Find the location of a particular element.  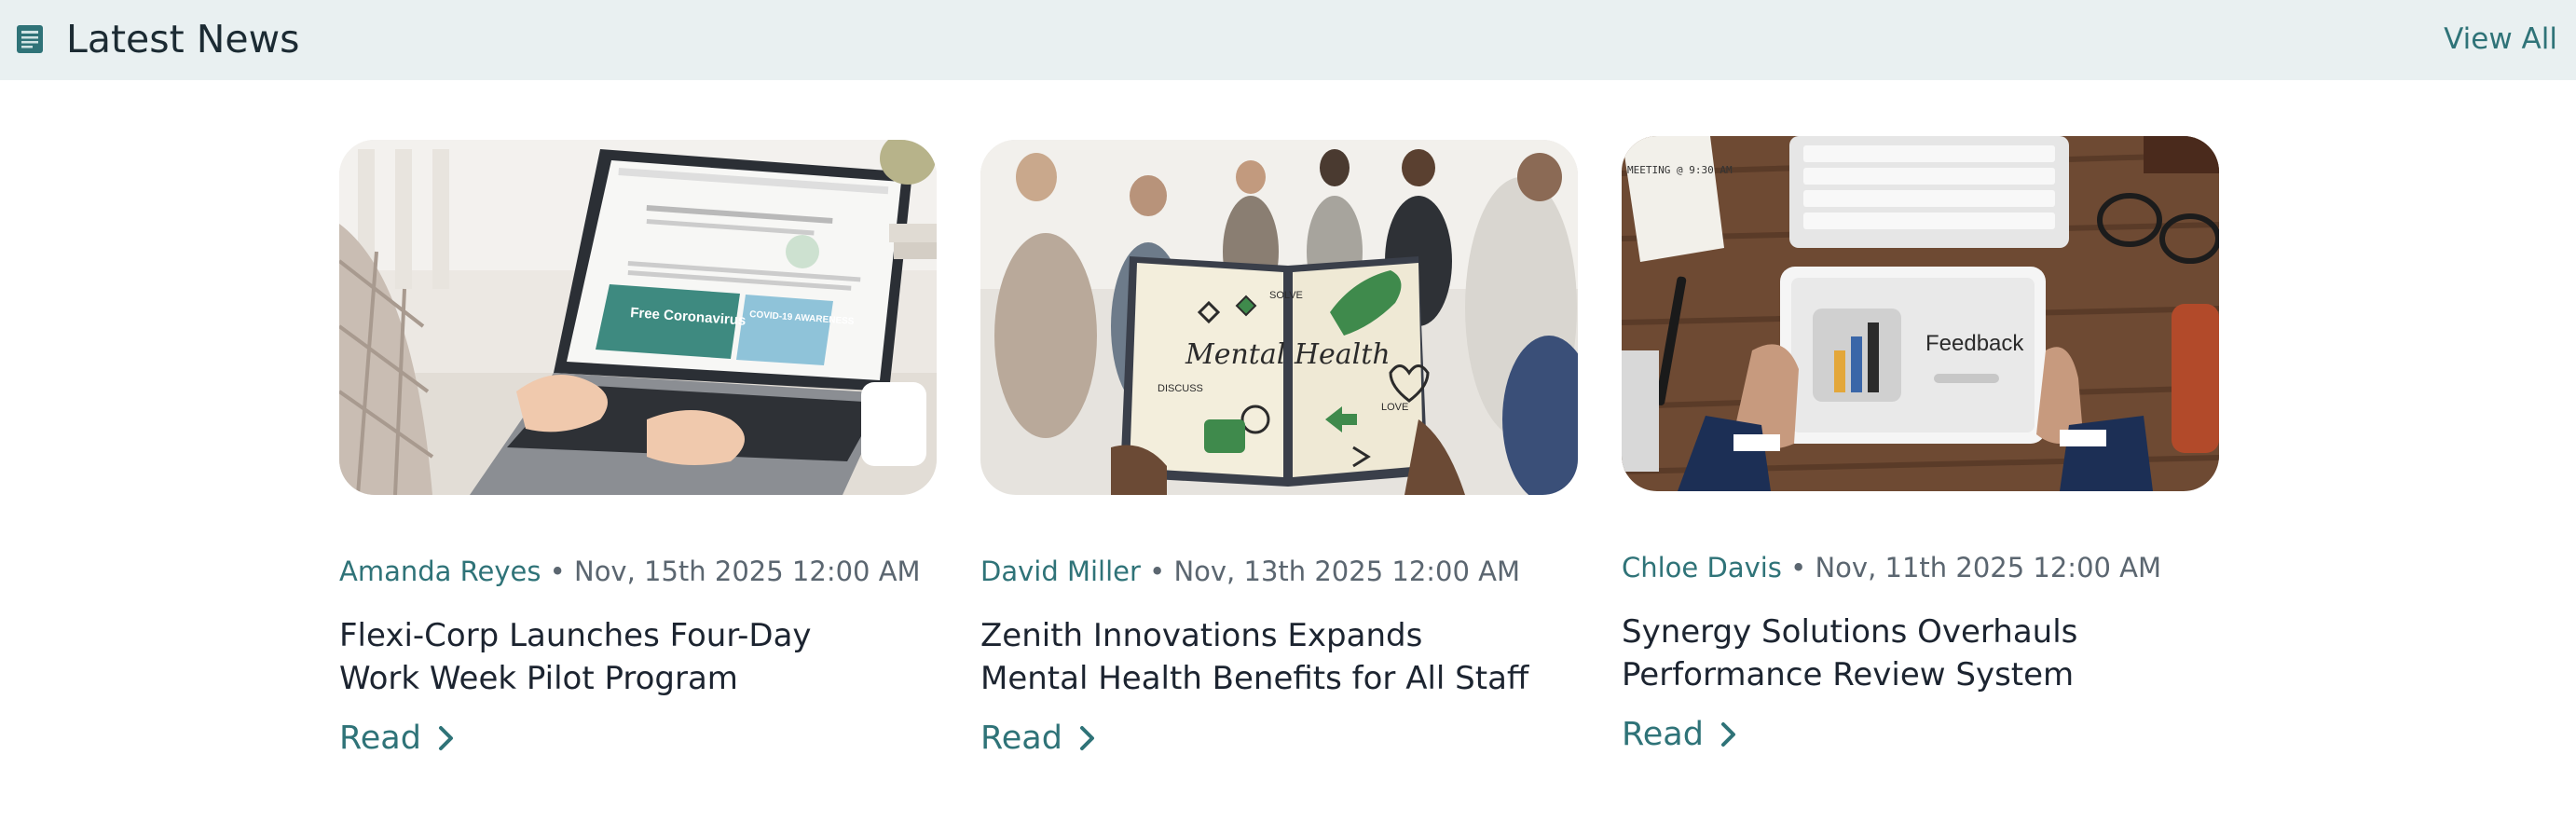

publish-date: Nov, 11th 2025 12:00 AM is located at coordinates (1988, 567).